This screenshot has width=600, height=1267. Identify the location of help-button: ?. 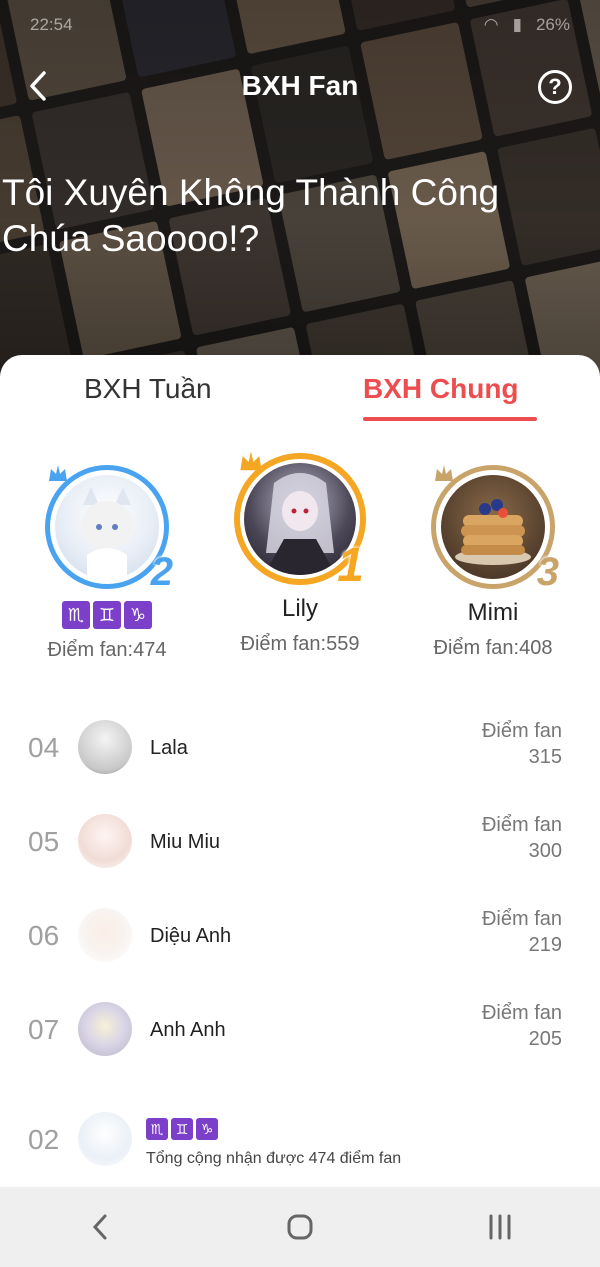
(555, 87).